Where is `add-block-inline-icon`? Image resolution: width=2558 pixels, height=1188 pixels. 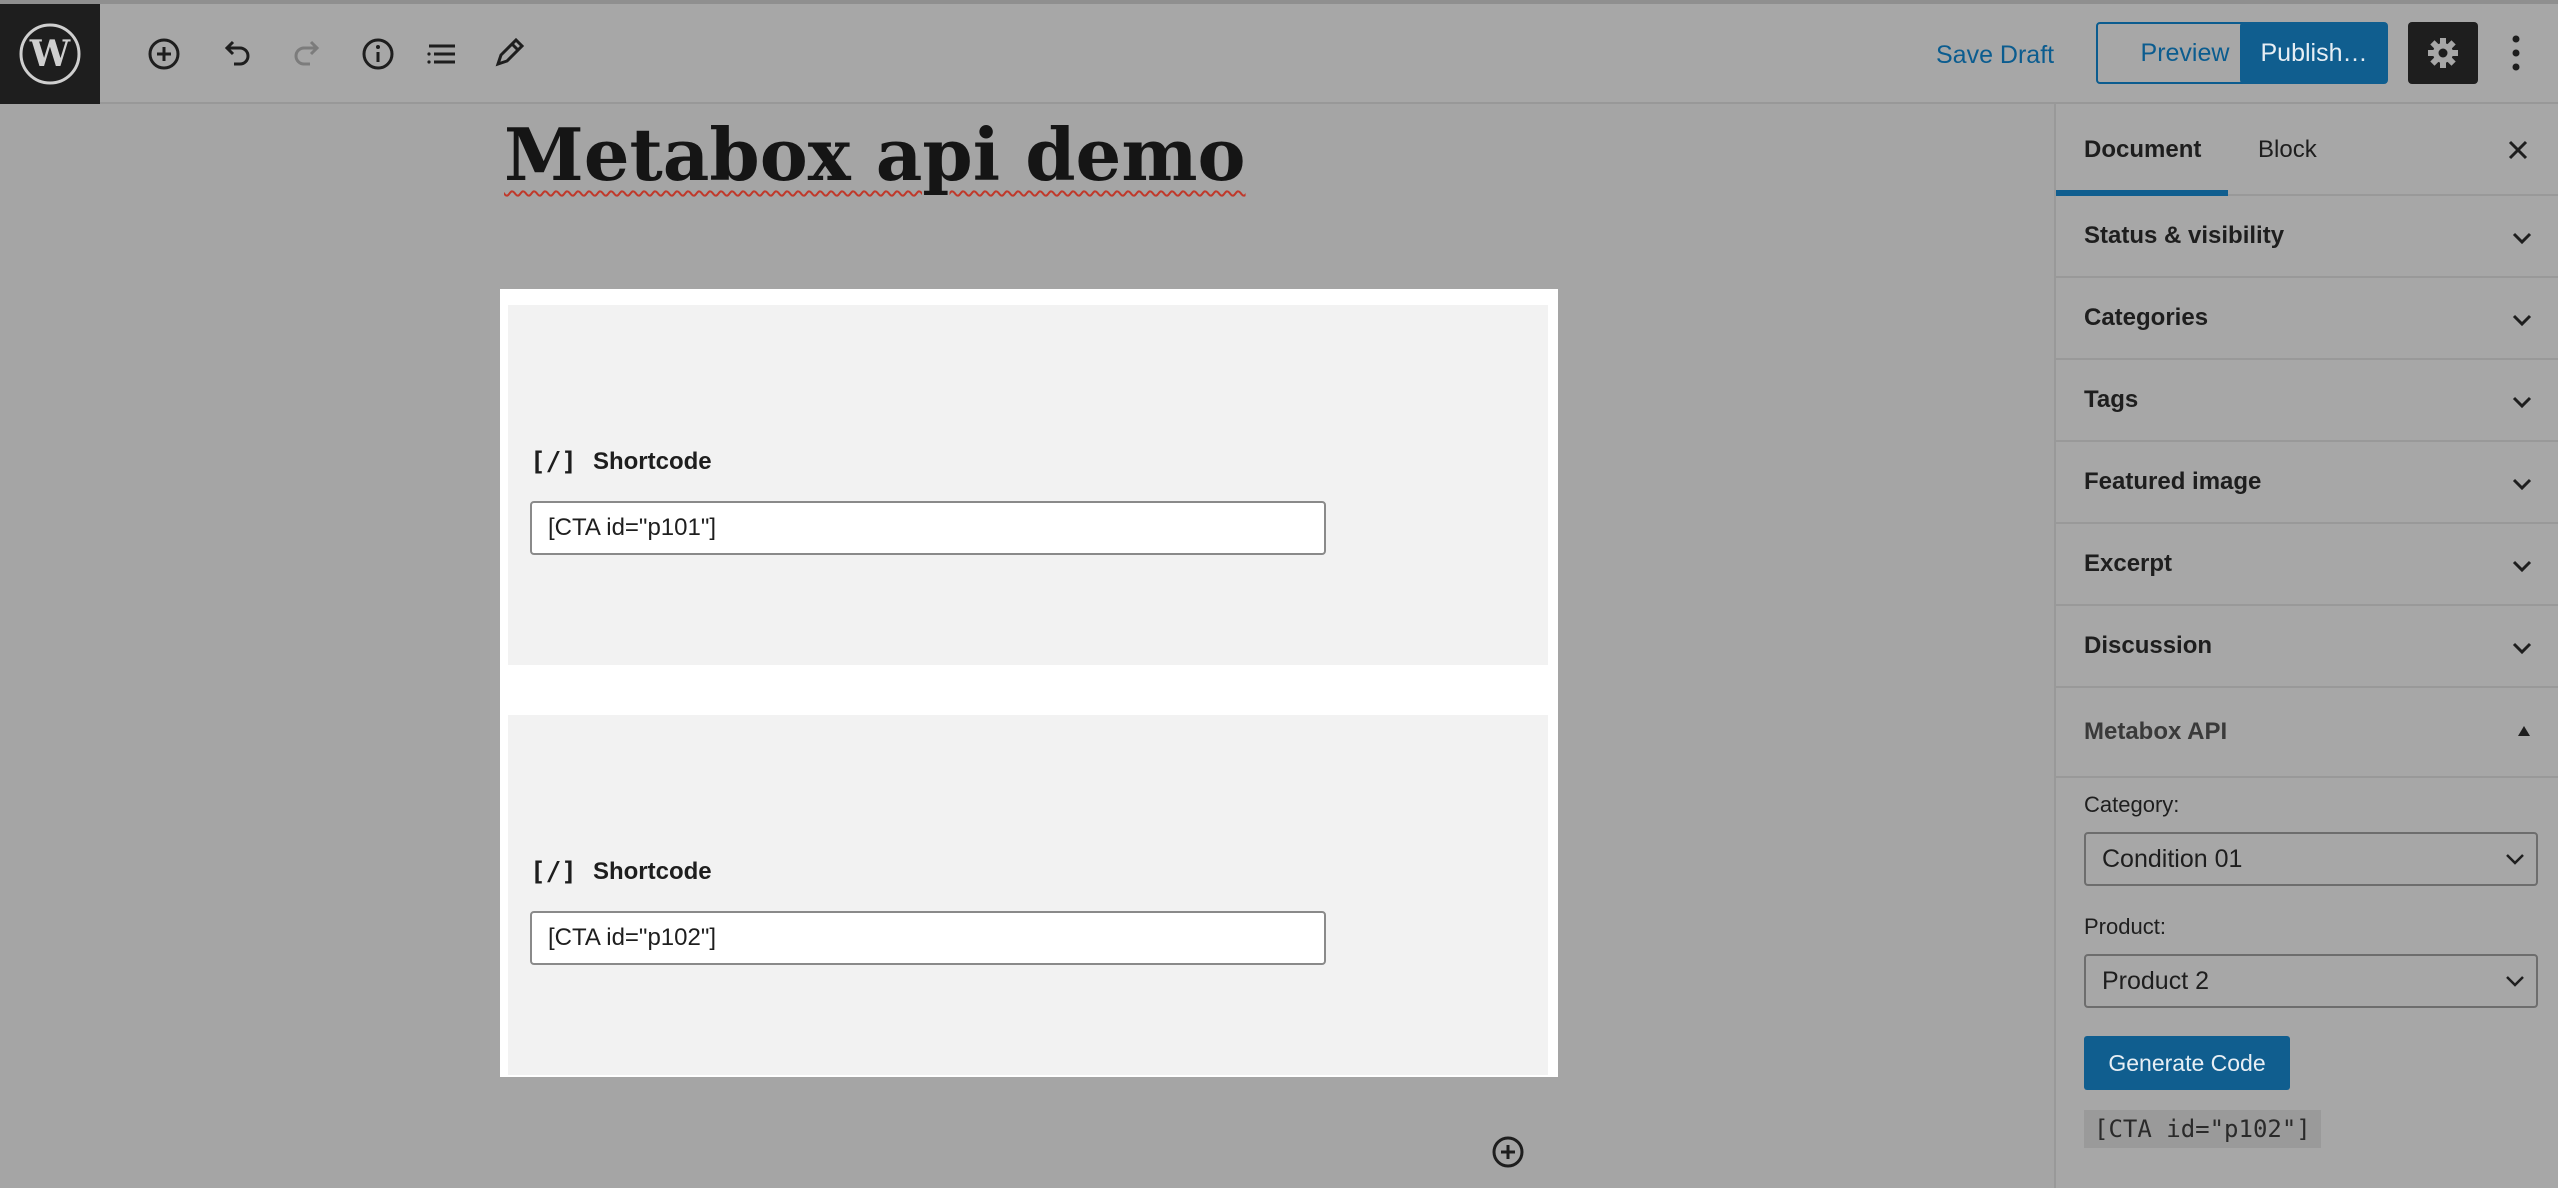
add-block-inline-icon is located at coordinates (1508, 1152).